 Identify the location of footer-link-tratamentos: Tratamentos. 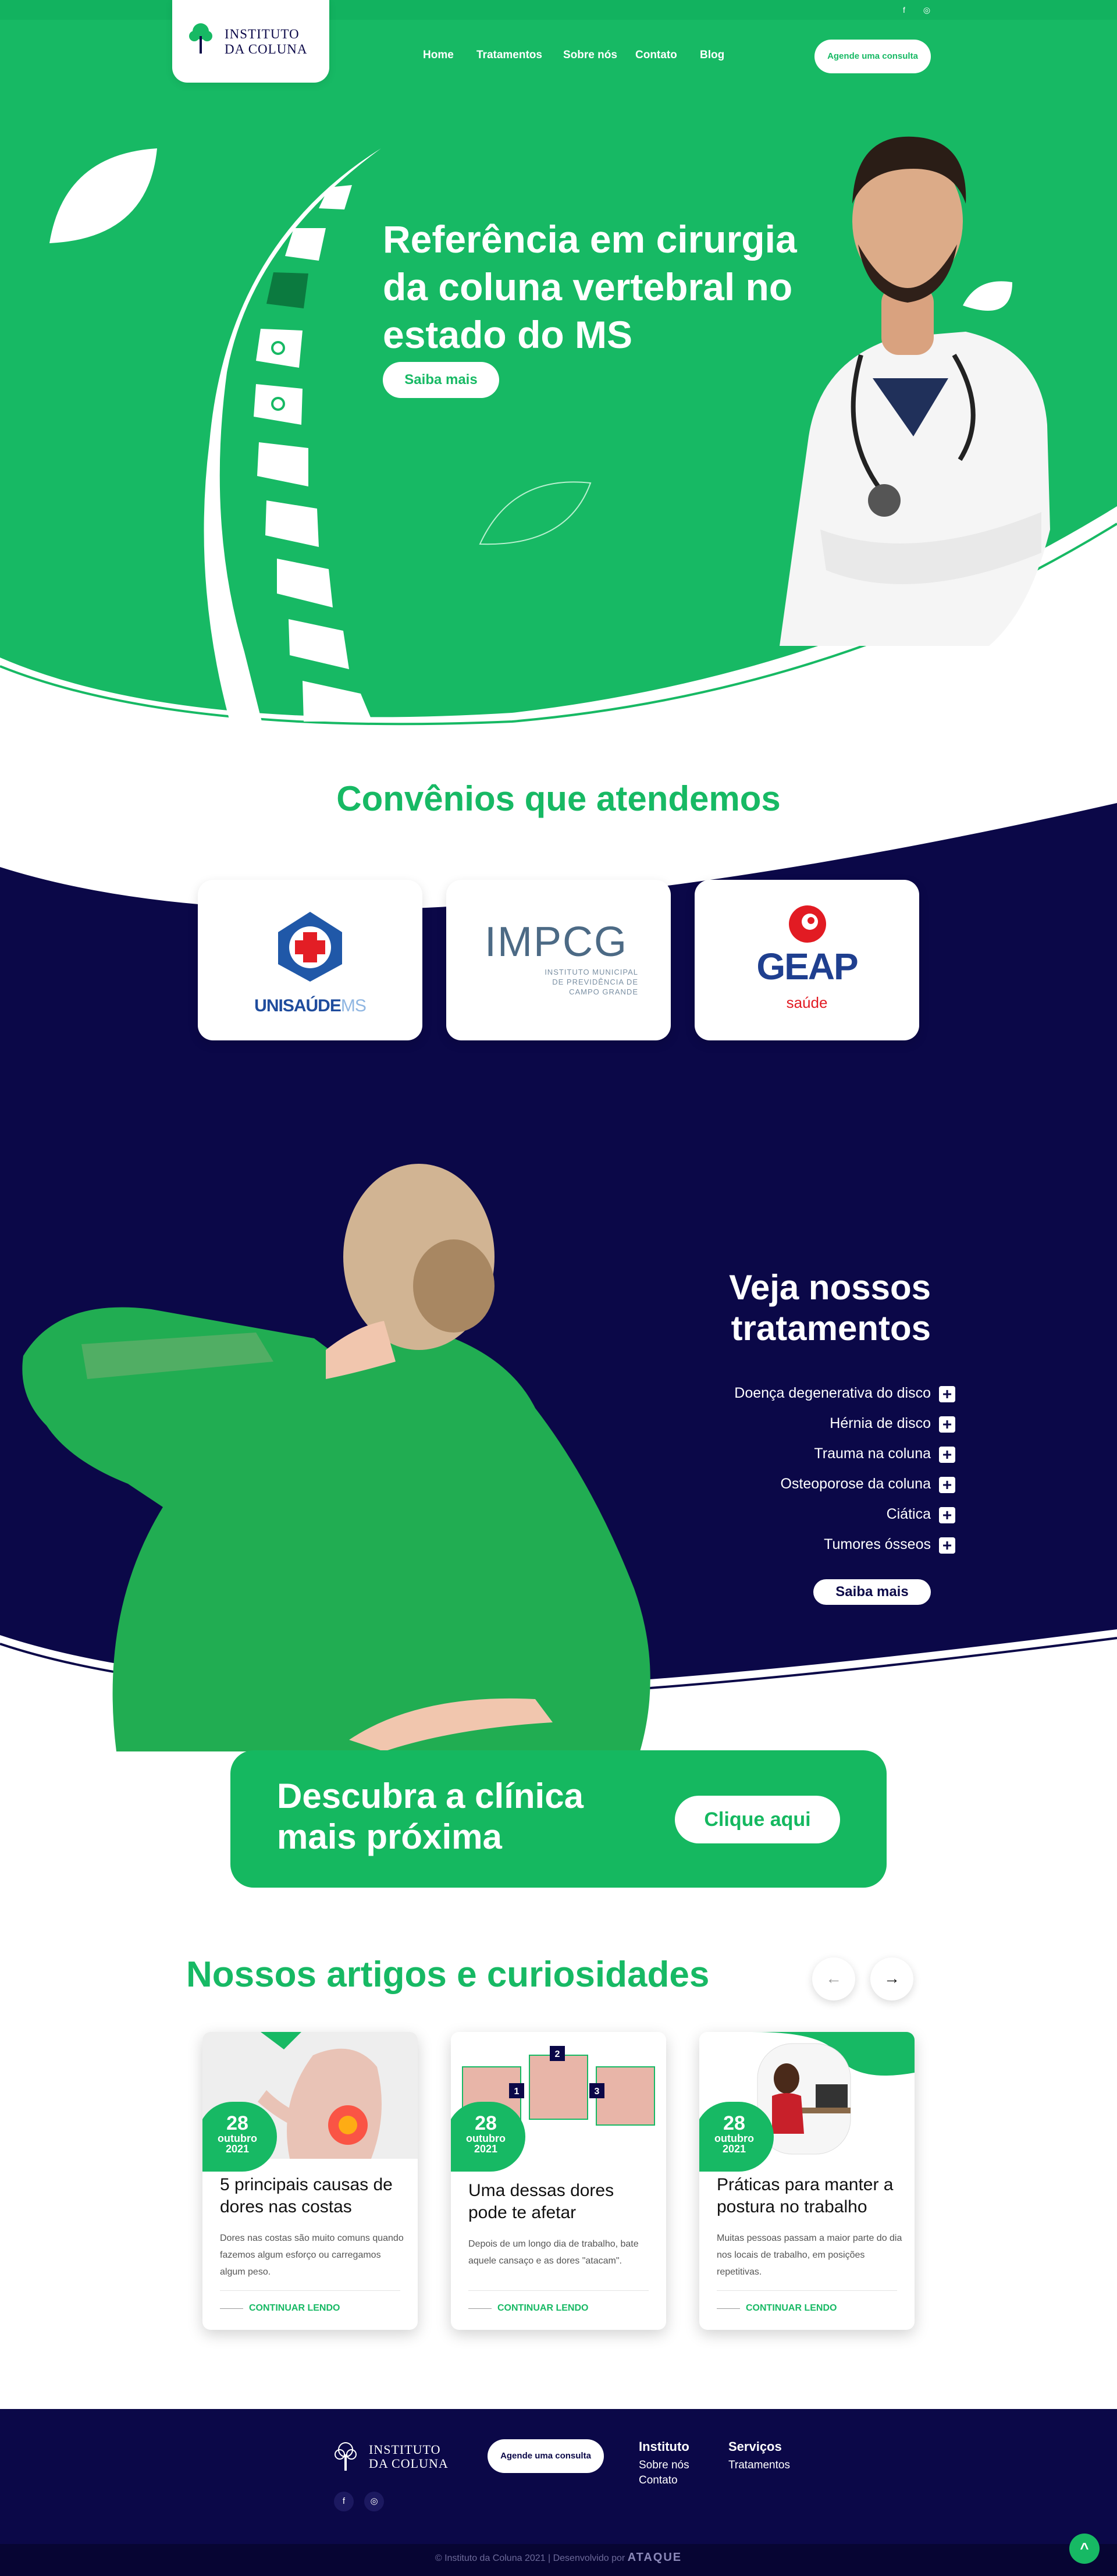
(759, 2466).